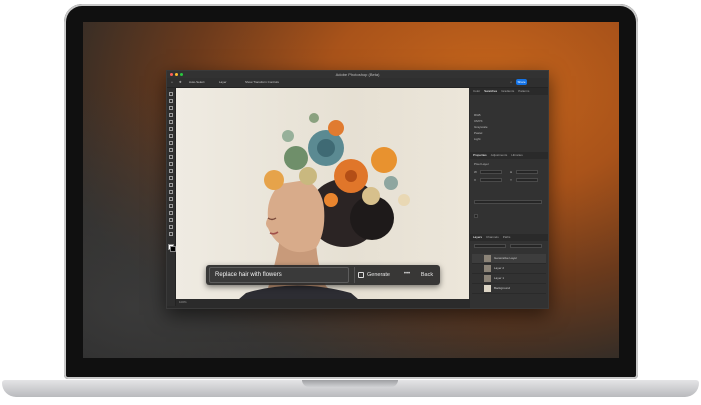 This screenshot has width=701, height=405. What do you see at coordinates (506, 258) in the screenshot?
I see `layer-name: Generative Layer` at bounding box center [506, 258].